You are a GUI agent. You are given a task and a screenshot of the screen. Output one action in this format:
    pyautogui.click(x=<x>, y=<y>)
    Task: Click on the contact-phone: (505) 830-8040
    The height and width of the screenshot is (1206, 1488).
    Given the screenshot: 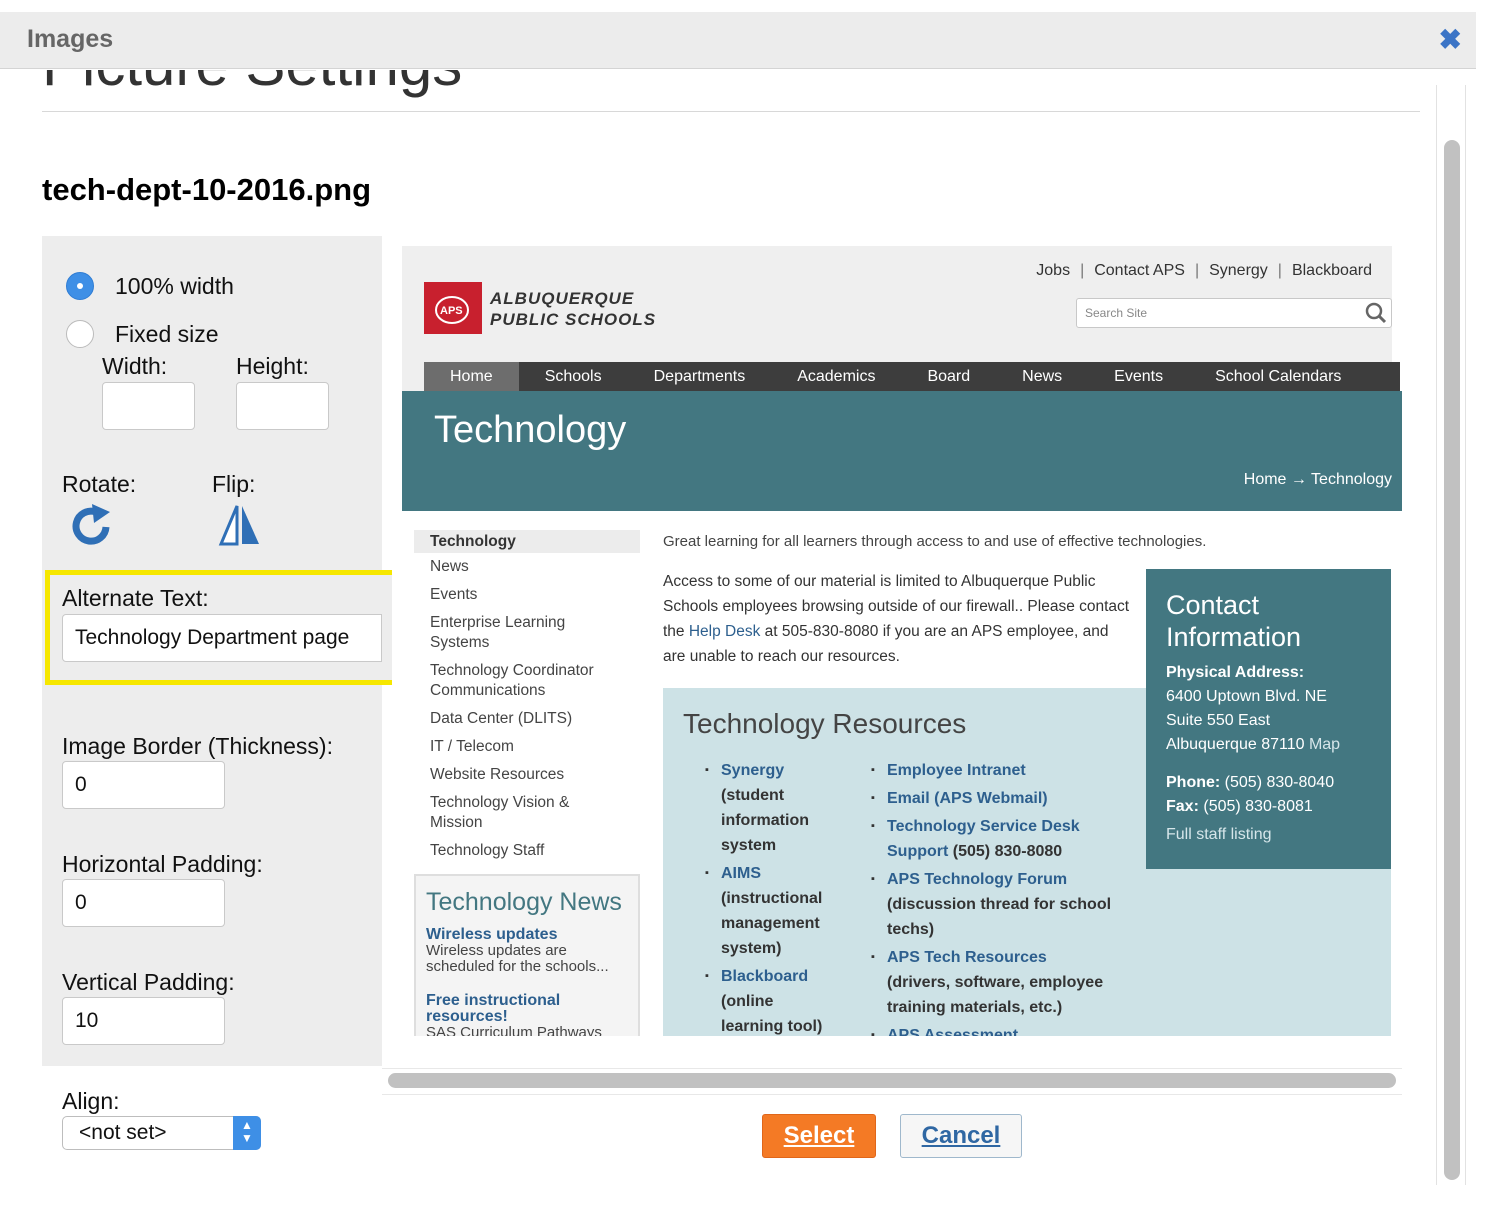 What is the action you would take?
    pyautogui.click(x=1279, y=782)
    